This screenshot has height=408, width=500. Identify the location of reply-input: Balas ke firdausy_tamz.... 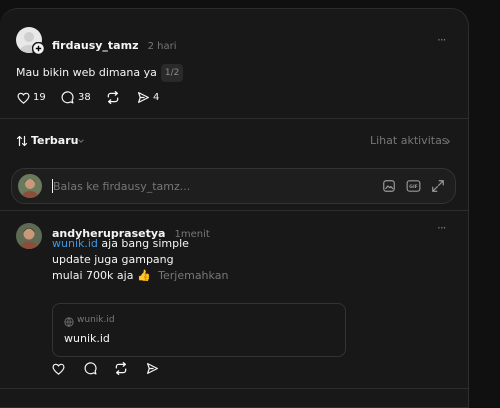
(121, 186).